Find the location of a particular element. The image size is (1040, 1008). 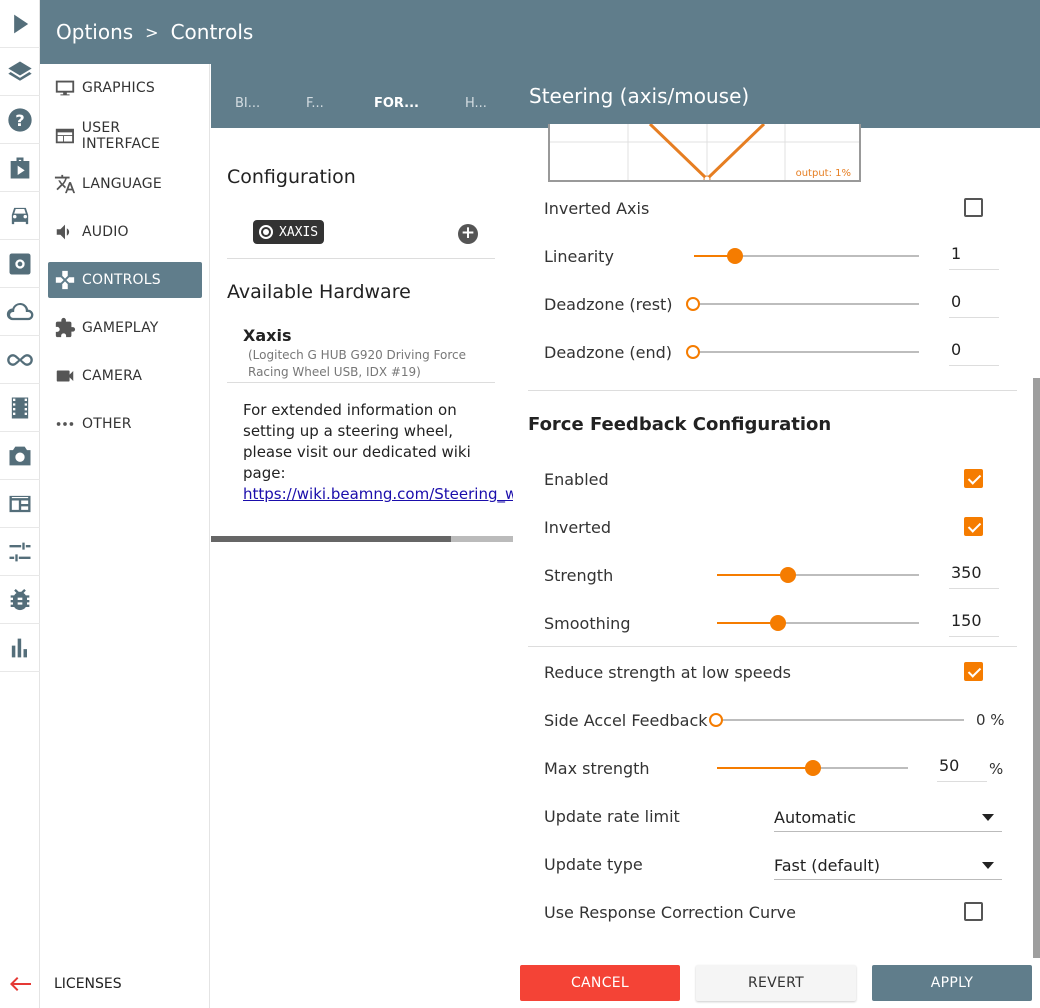

vertical-scrollbar is located at coordinates (1036, 543).